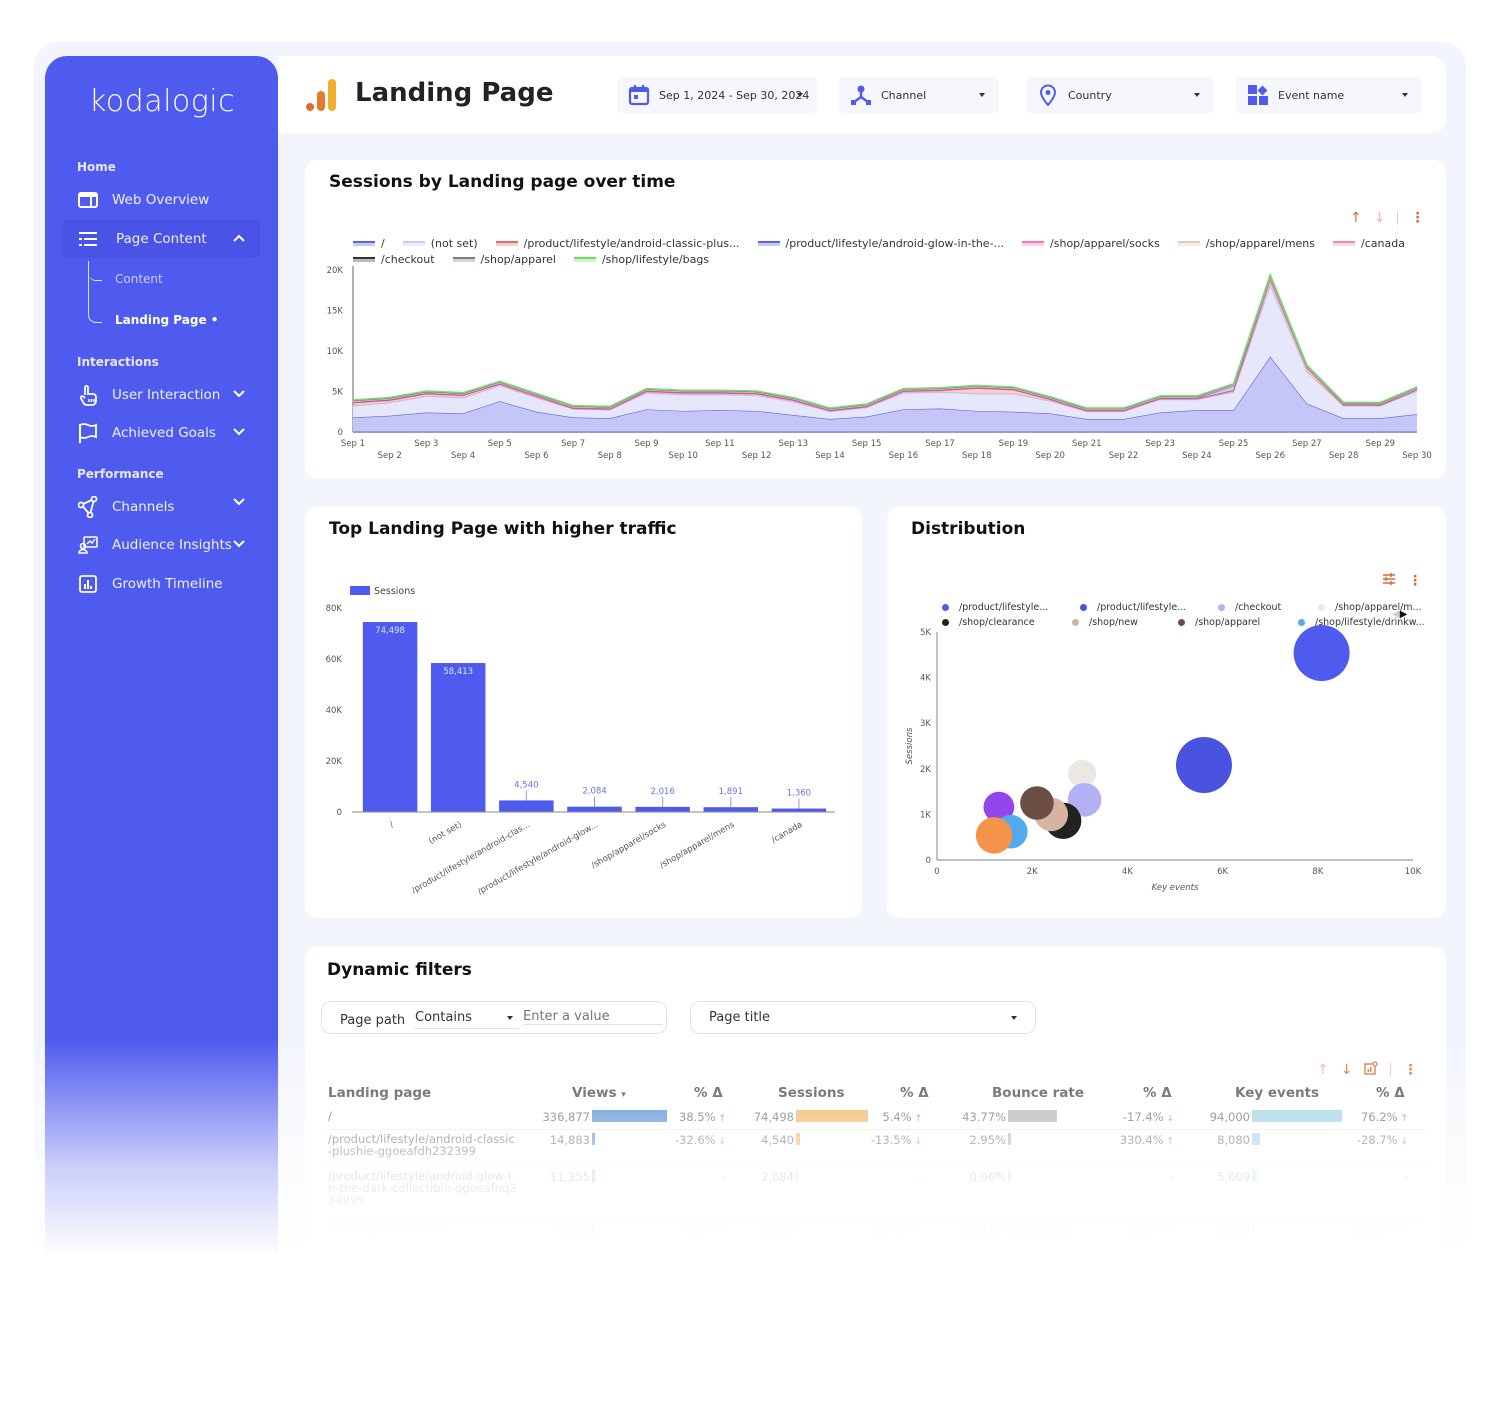 The width and height of the screenshot is (1500, 1401). I want to click on bounce-delta: 330.4% ↑, so click(1147, 1140).